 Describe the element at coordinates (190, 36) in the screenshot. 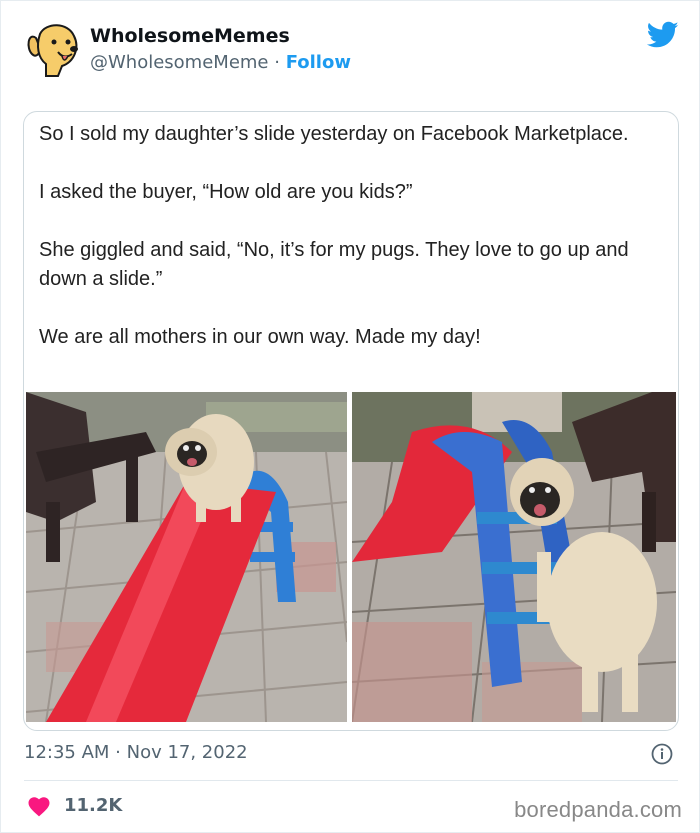

I see `display-name: WholesomeMemes` at that location.